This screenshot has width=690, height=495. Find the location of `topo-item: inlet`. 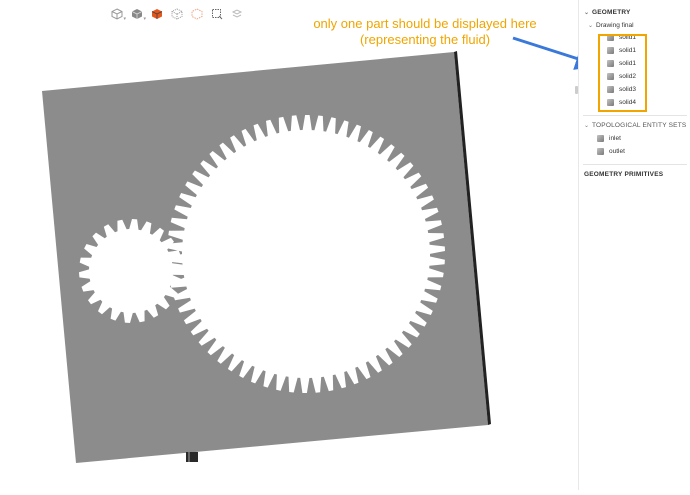

topo-item: inlet is located at coordinates (634, 138).